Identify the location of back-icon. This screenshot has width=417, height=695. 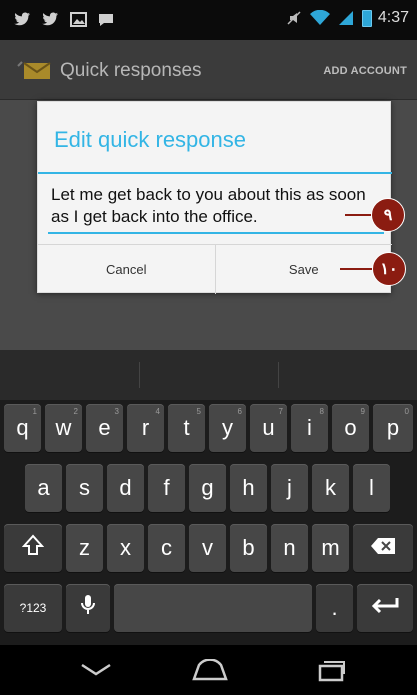
(96, 670).